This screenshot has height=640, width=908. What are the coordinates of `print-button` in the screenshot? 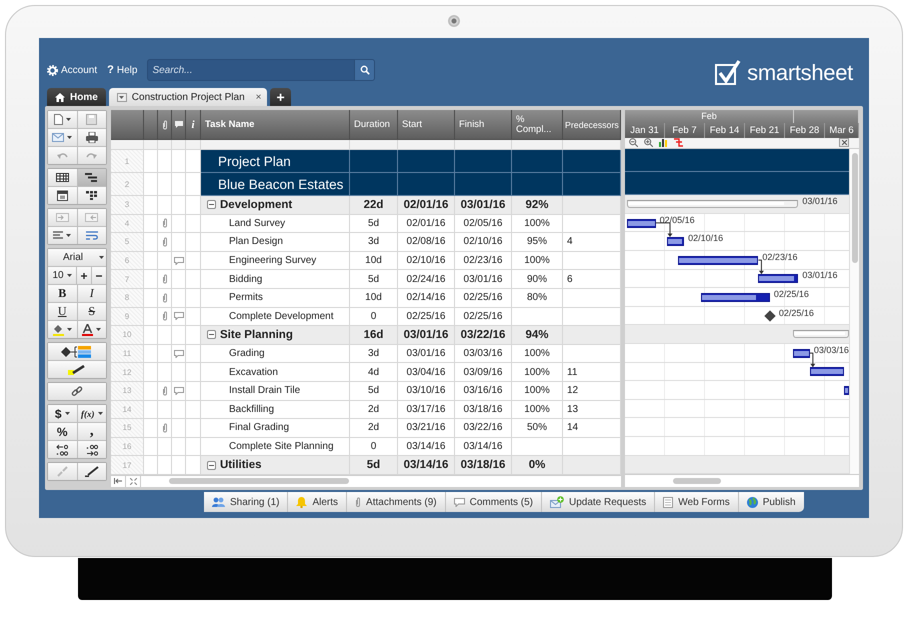 It's located at (92, 137).